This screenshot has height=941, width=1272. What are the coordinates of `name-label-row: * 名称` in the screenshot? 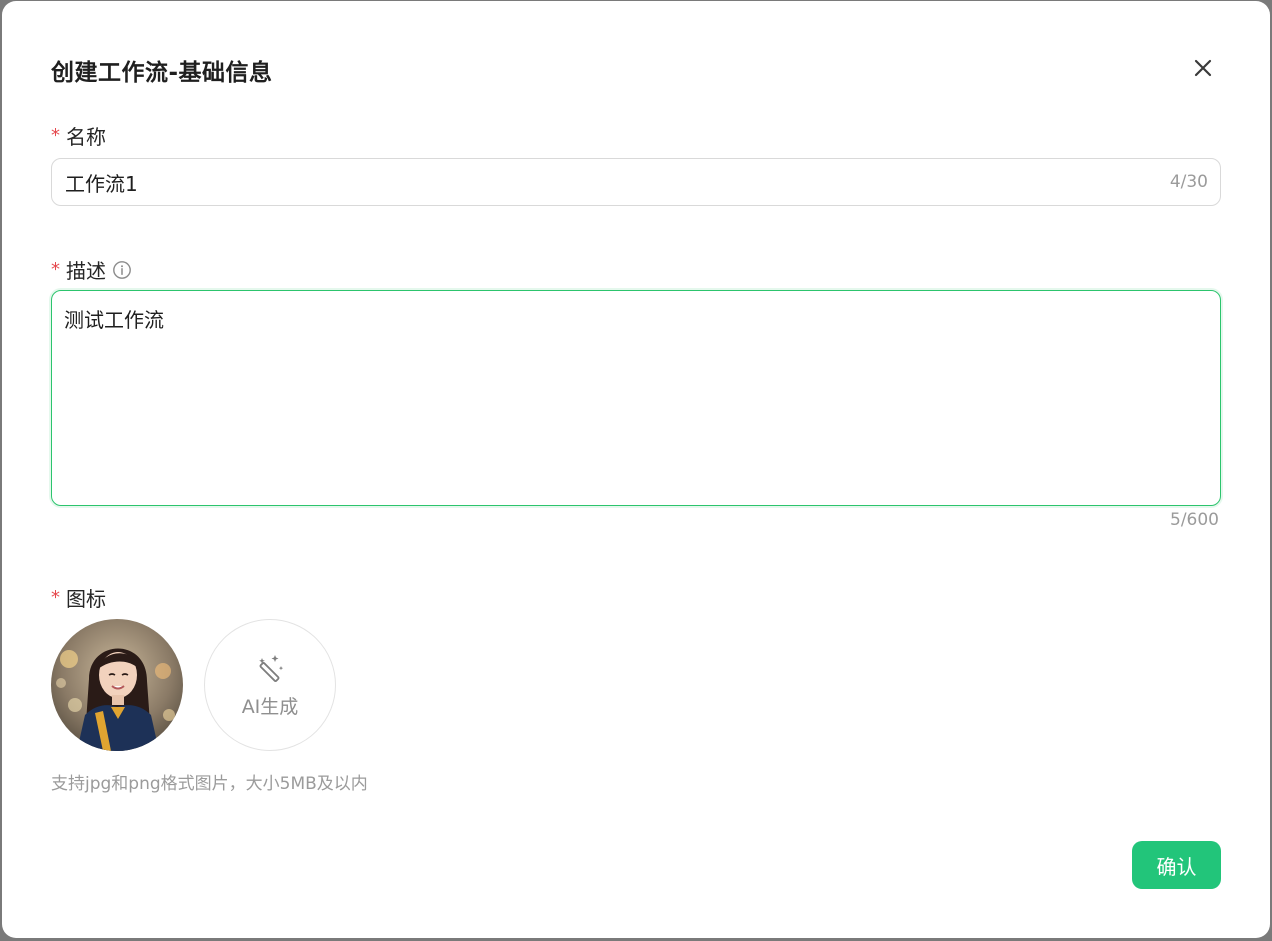 It's located at (78, 135).